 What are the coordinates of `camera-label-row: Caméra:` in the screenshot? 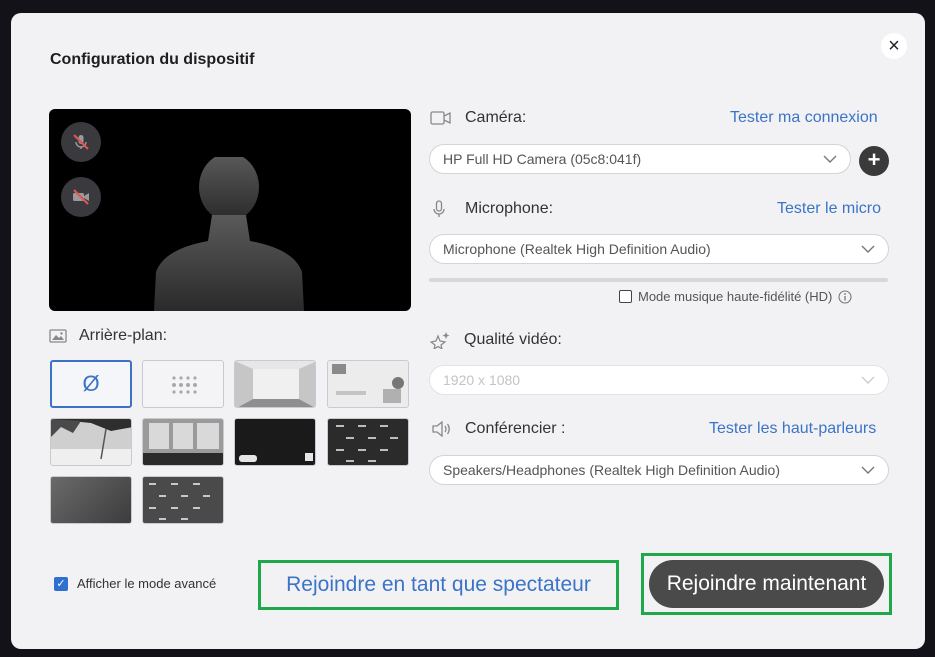 It's located at (478, 118).